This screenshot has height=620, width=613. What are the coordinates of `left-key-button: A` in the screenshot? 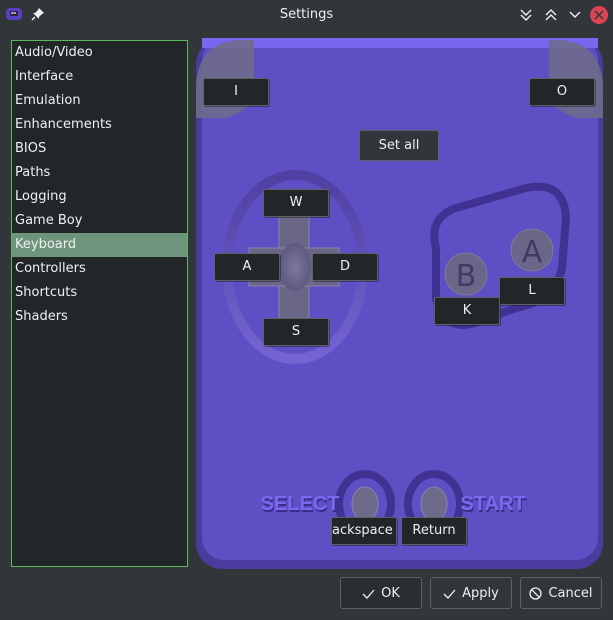 It's located at (247, 267).